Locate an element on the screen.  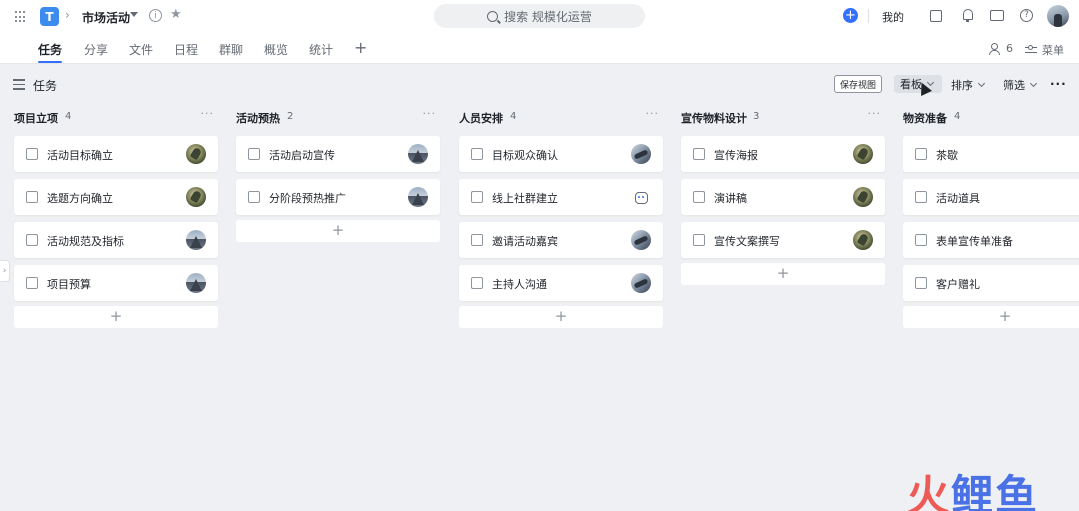
members-button: 6 is located at coordinates (1000, 48).